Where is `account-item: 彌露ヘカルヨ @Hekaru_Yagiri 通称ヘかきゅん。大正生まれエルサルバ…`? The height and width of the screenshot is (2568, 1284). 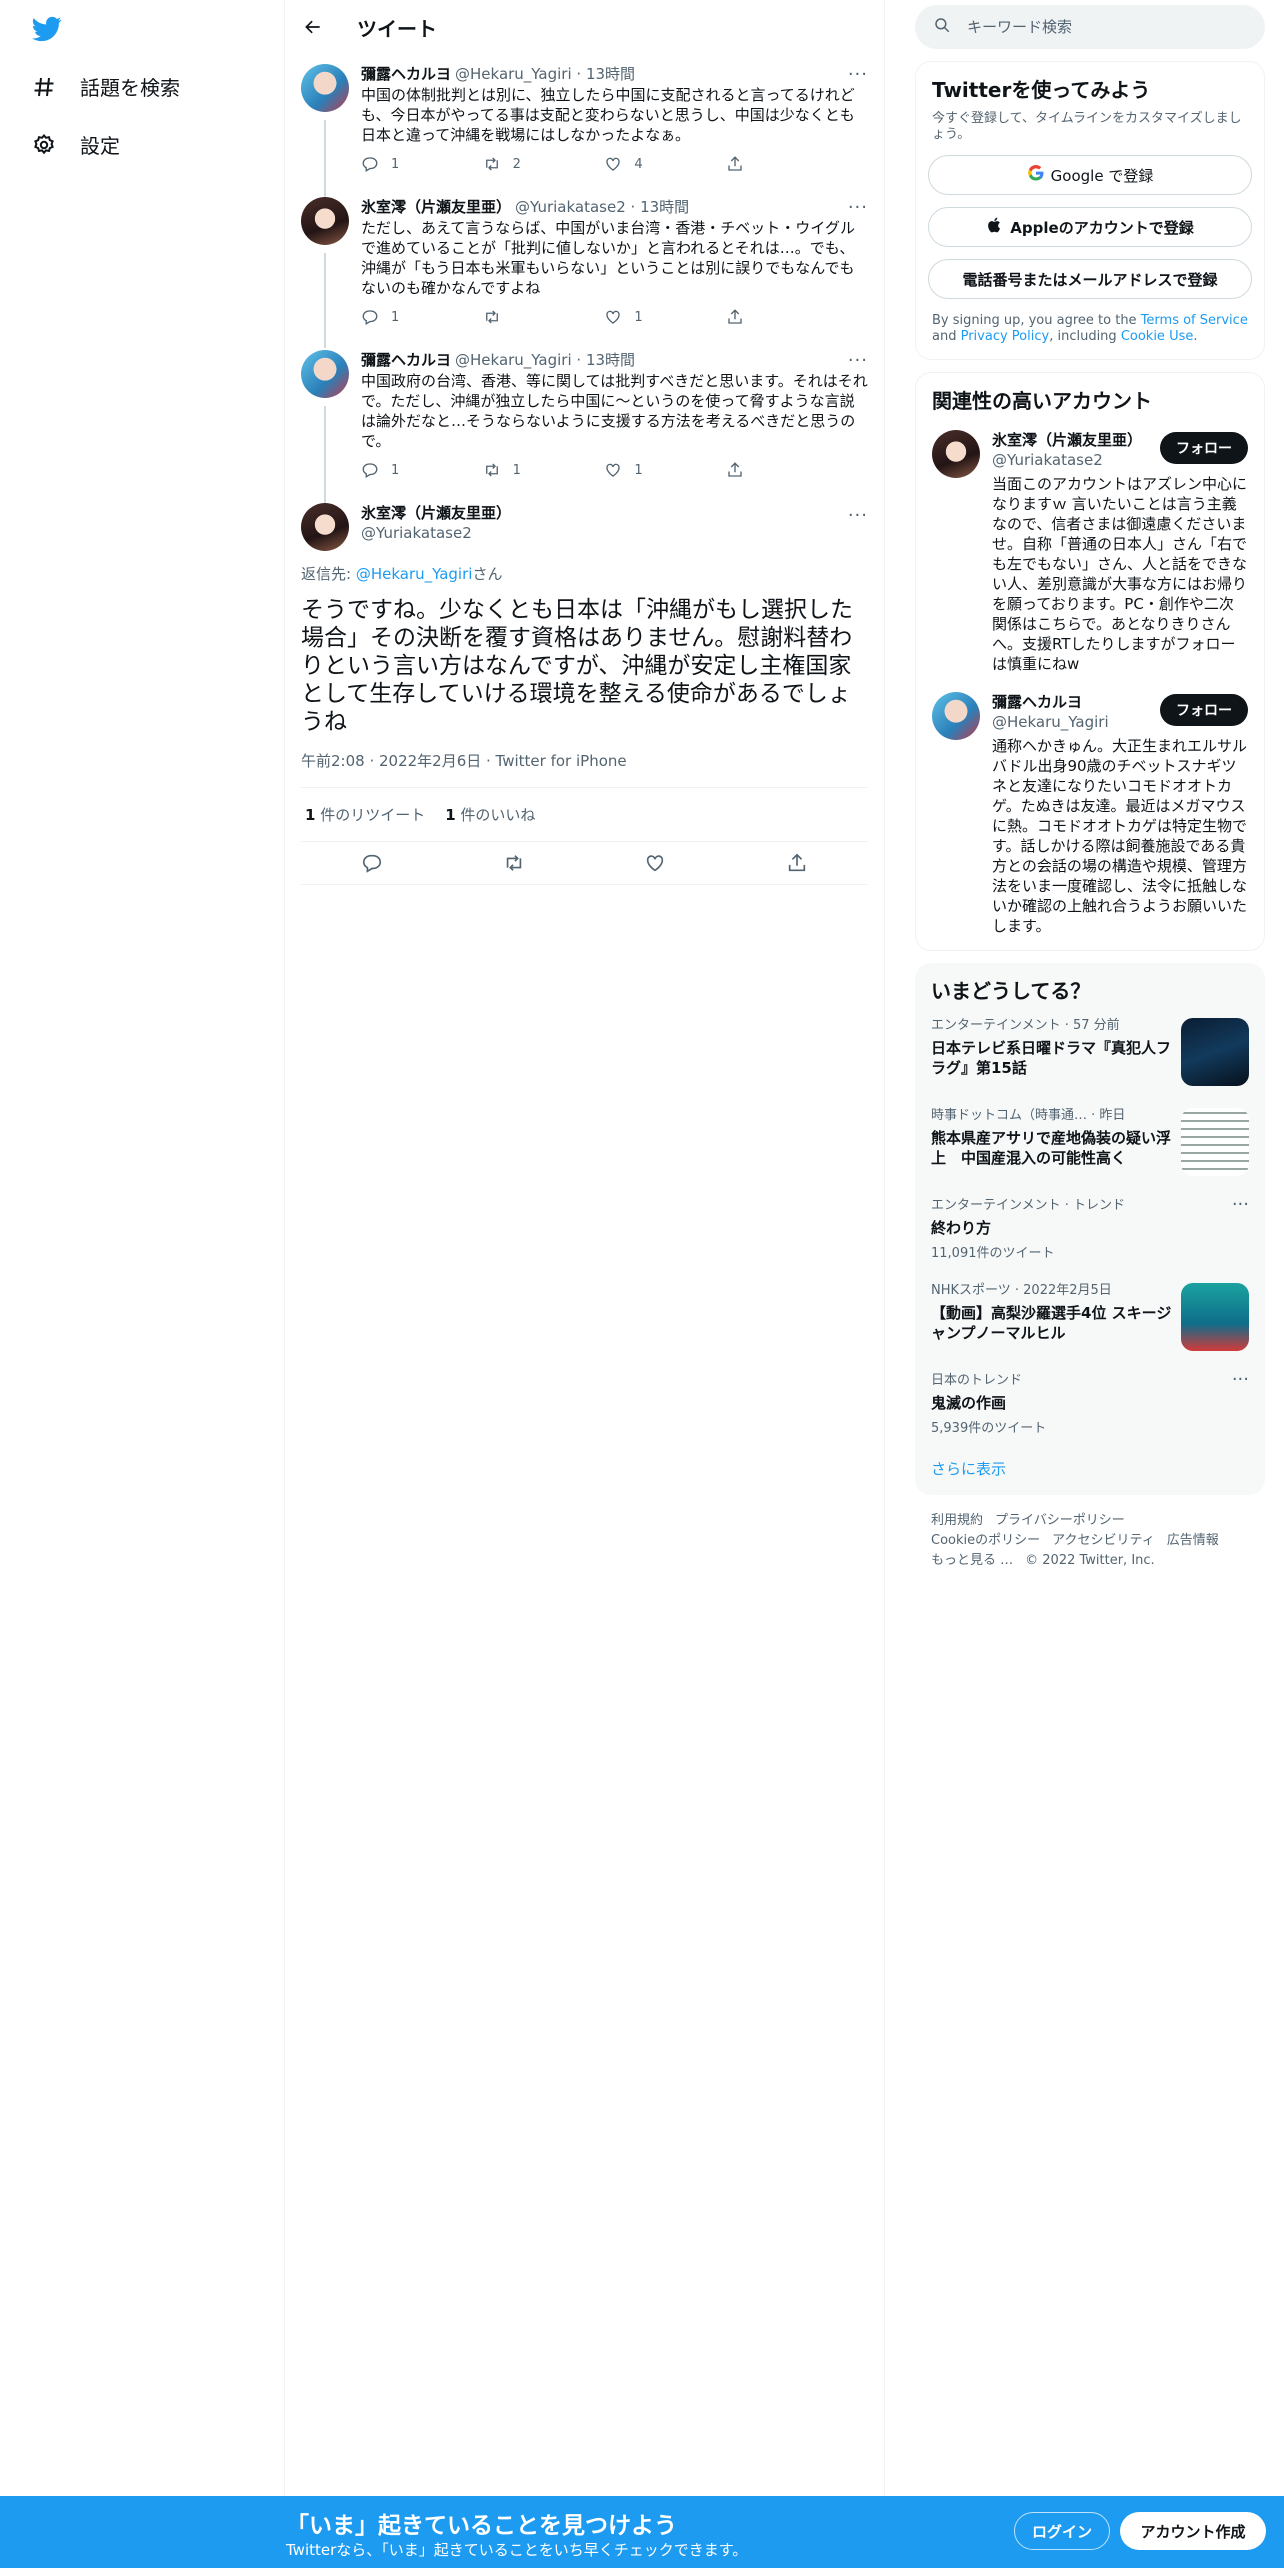
account-item: 彌露ヘカルヨ @Hekaru_Yagiri 通称ヘかきゅん。大正生まれエルサルバ… is located at coordinates (1090, 814).